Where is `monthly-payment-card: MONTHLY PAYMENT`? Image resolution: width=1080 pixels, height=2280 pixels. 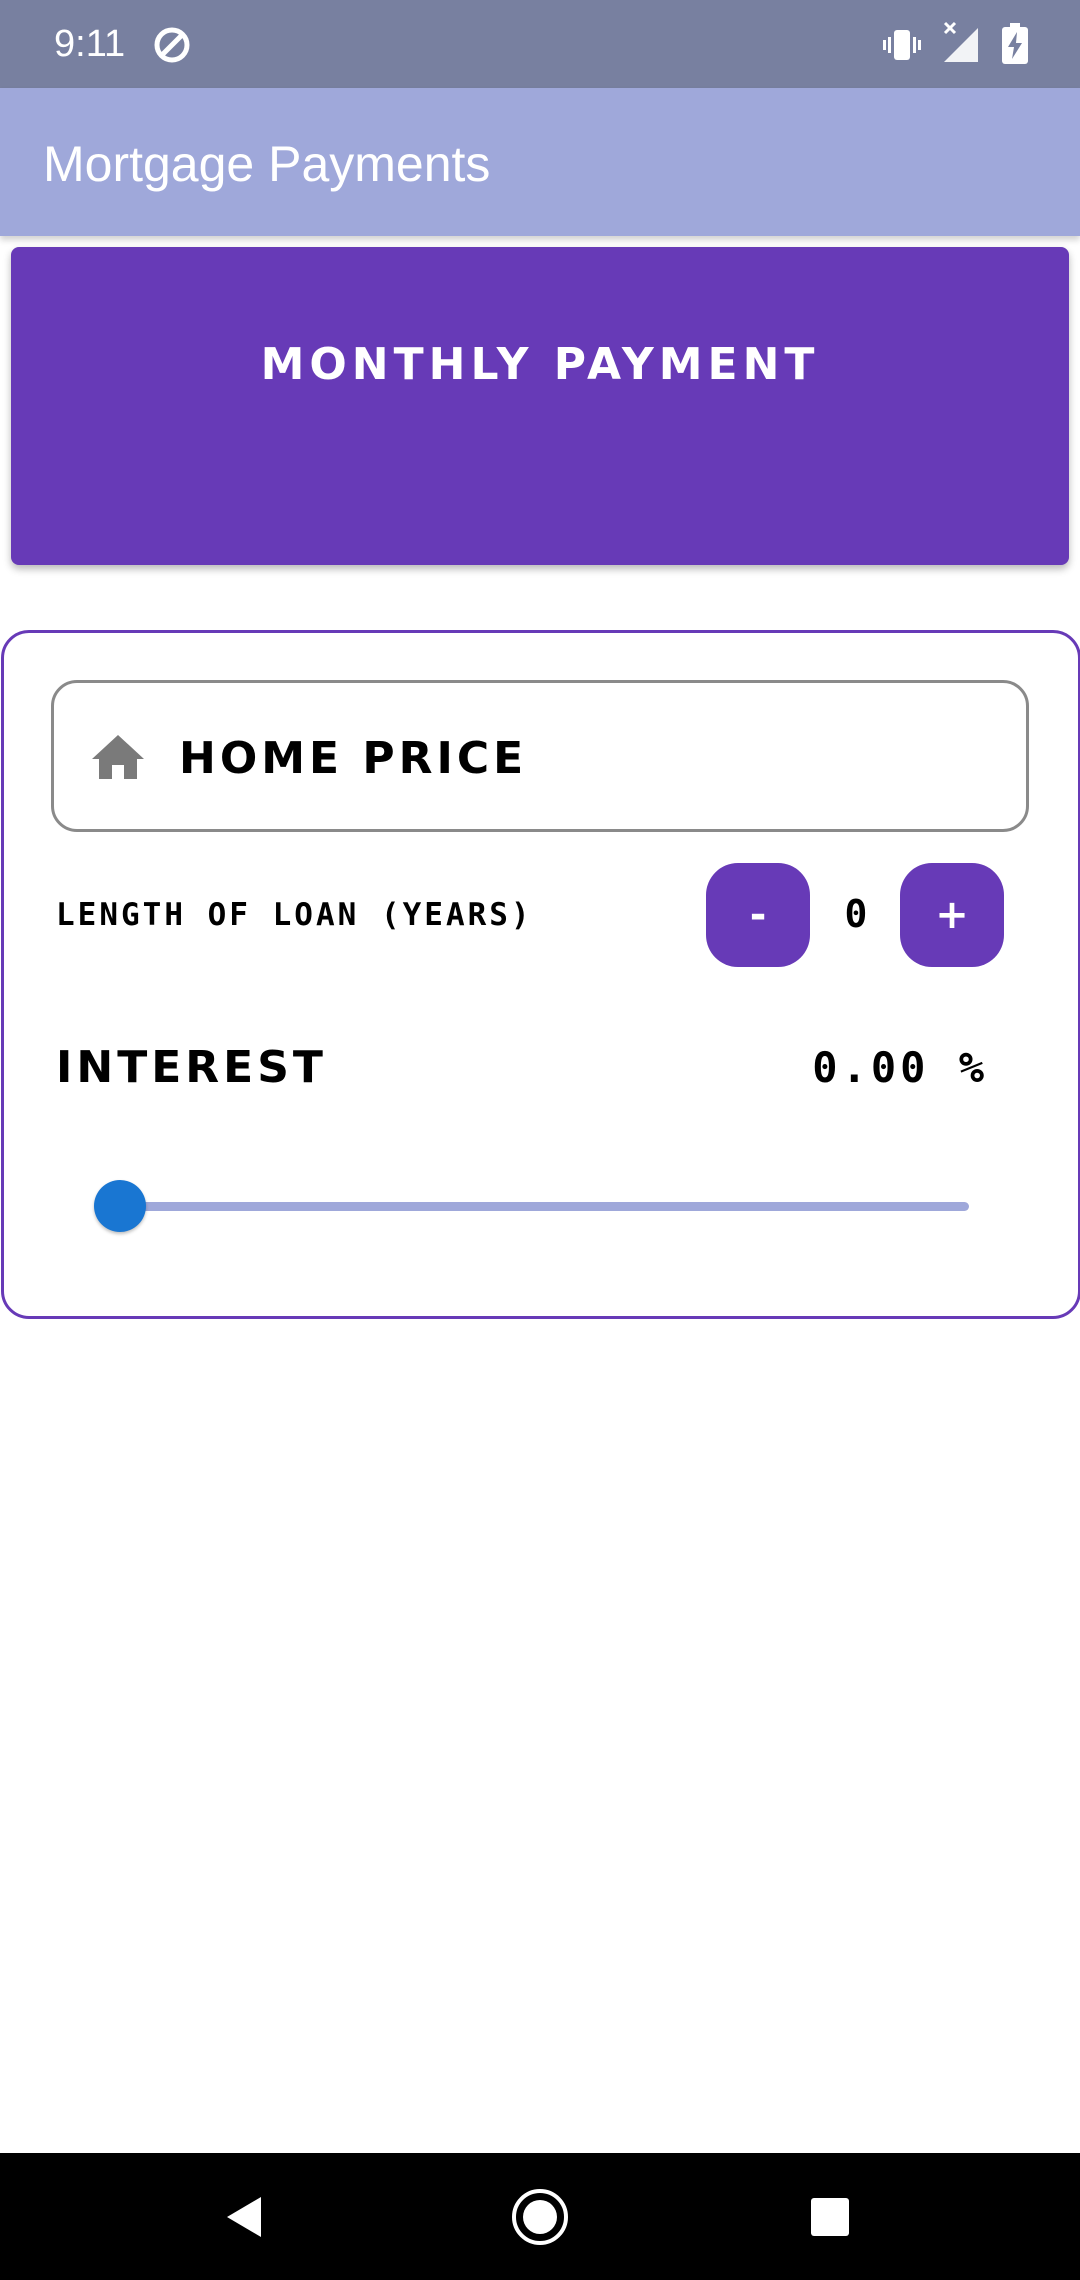
monthly-payment-card: MONTHLY PAYMENT is located at coordinates (540, 406).